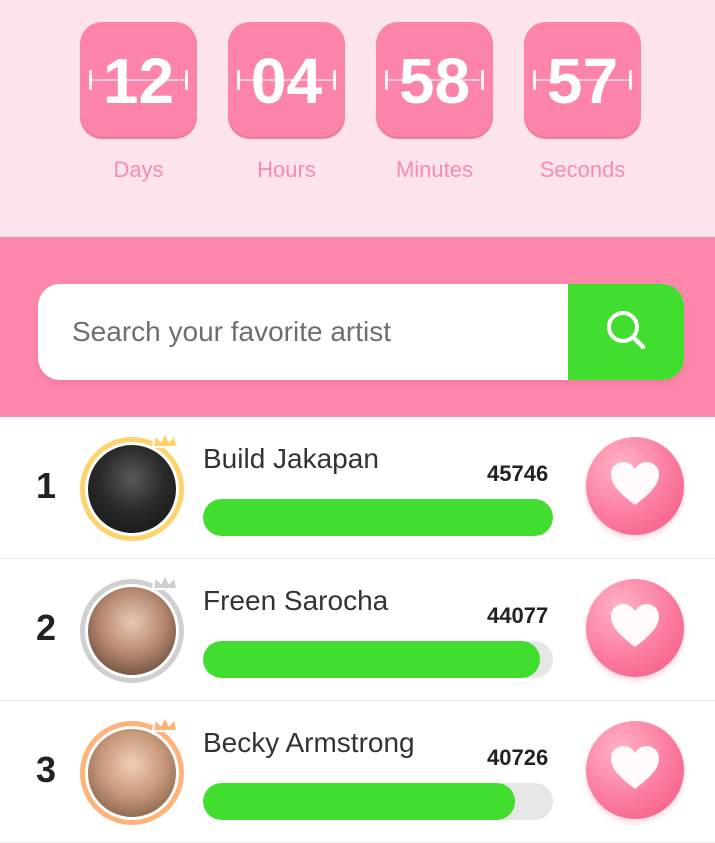  Describe the element at coordinates (296, 600) in the screenshot. I see `artist-name: Freen Sarocha` at that location.